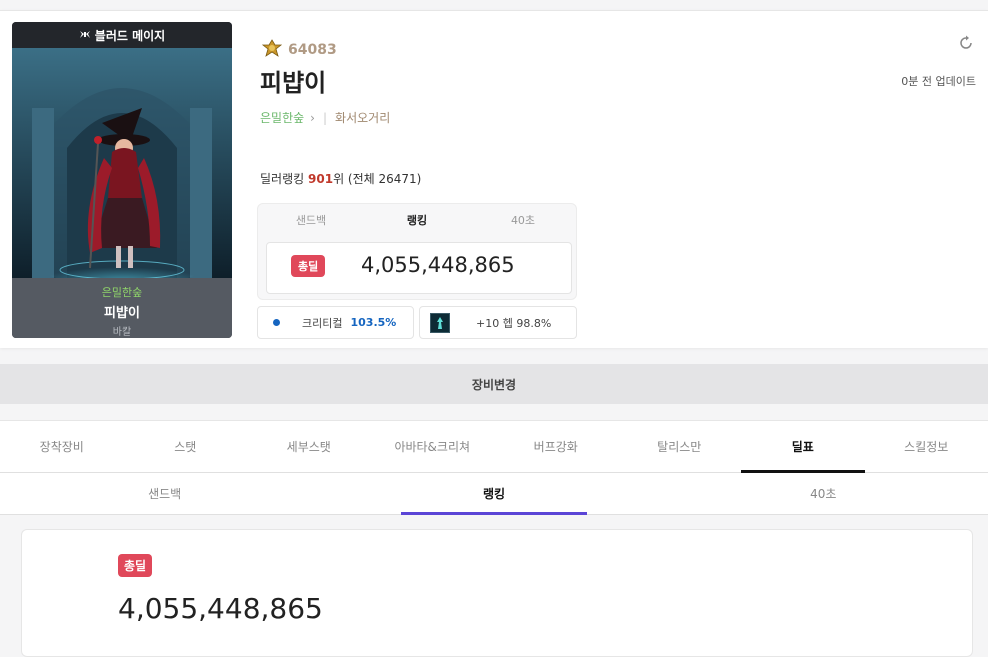 The height and width of the screenshot is (657, 988). I want to click on equipment-change-button: 장비변경, so click(494, 384).